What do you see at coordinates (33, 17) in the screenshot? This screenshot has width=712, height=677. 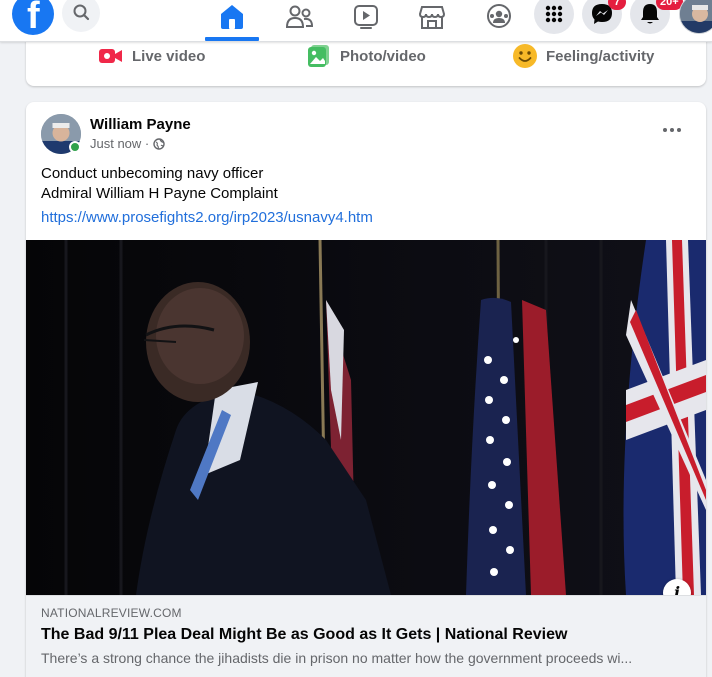 I see `facebook-logo-icon: f` at bounding box center [33, 17].